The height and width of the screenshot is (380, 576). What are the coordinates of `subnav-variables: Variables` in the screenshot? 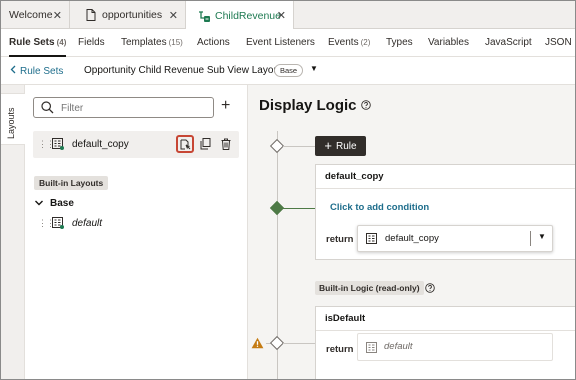 It's located at (448, 43).